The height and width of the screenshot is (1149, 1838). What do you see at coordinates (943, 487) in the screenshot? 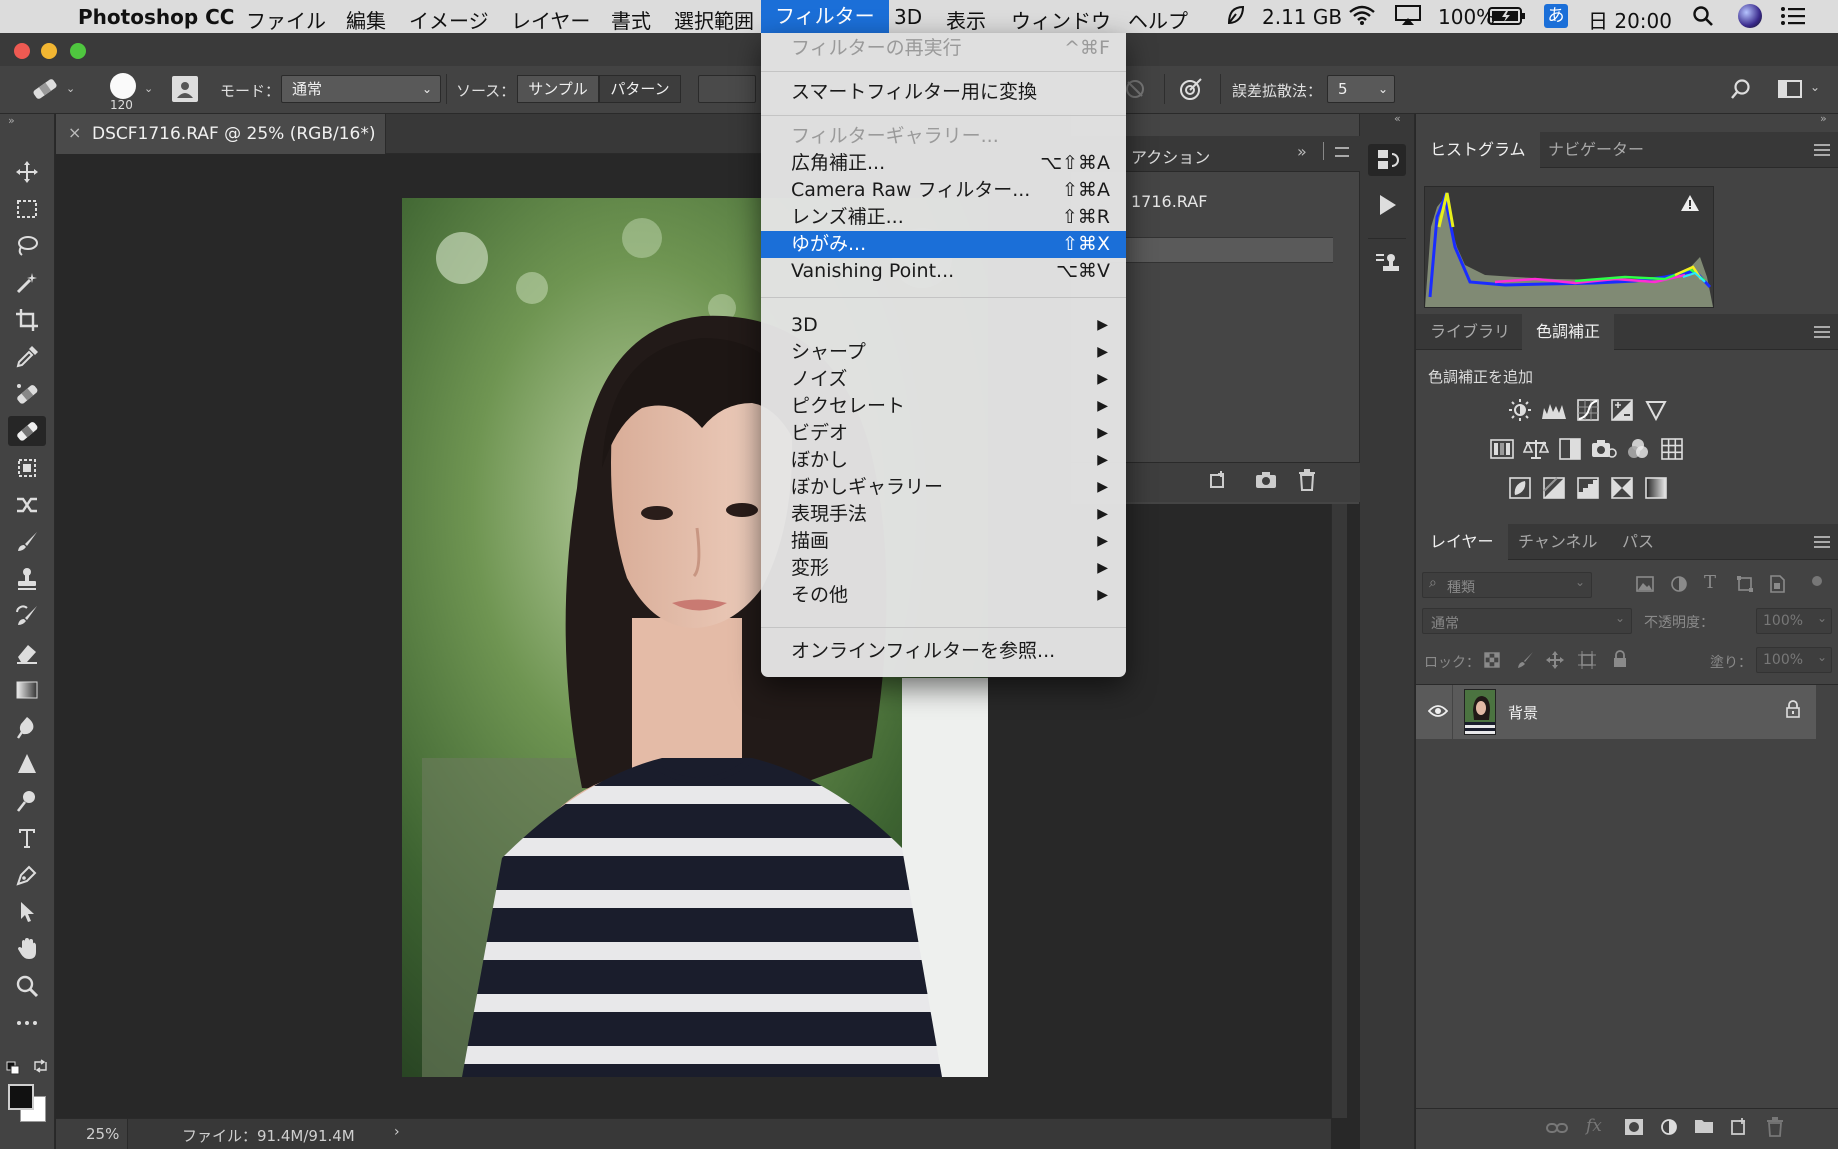
I see `menu-submenu-blur-gallery: ぼかしギャラリー ▶` at bounding box center [943, 487].